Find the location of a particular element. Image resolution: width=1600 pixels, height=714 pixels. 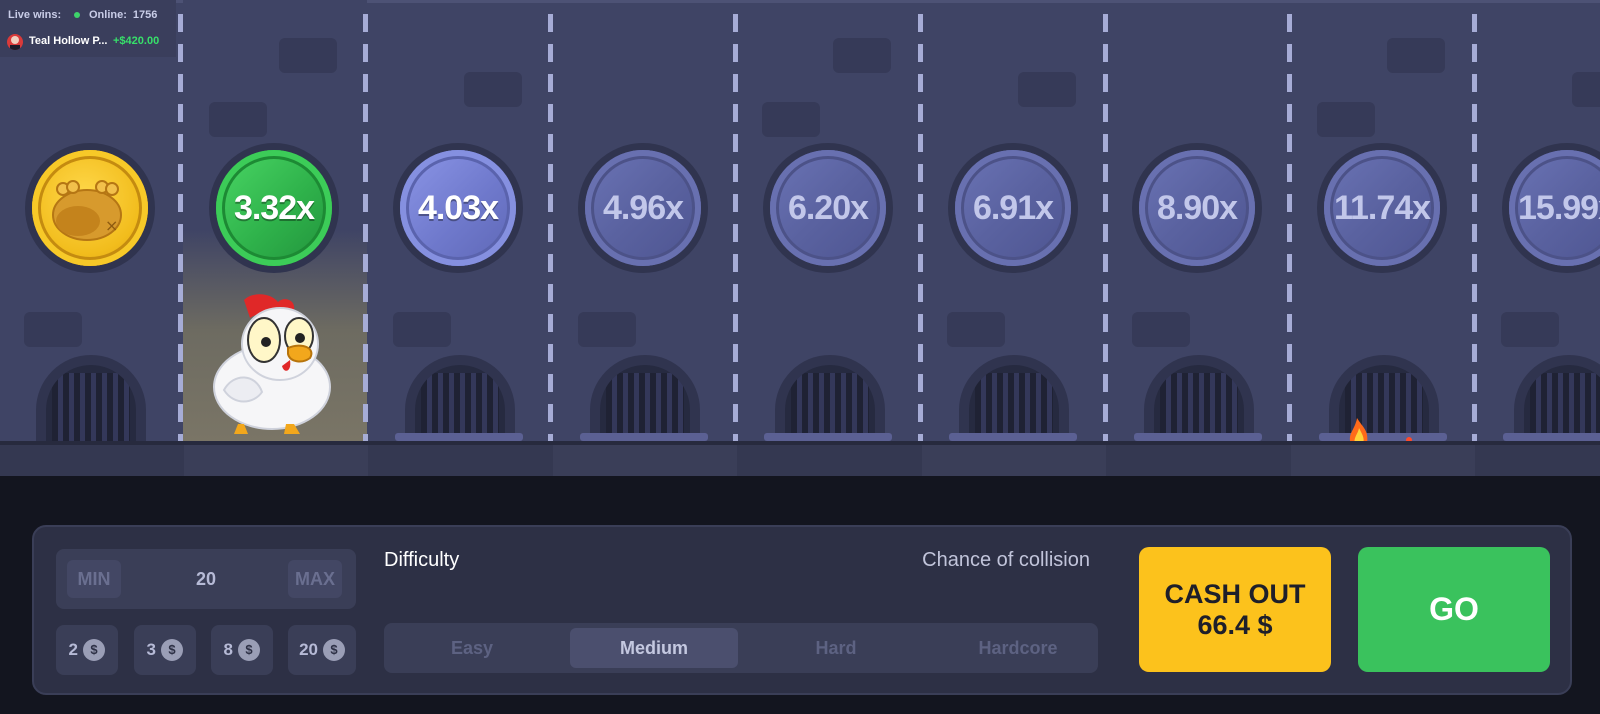

multiplier-coin: 6.91x is located at coordinates (1013, 208).